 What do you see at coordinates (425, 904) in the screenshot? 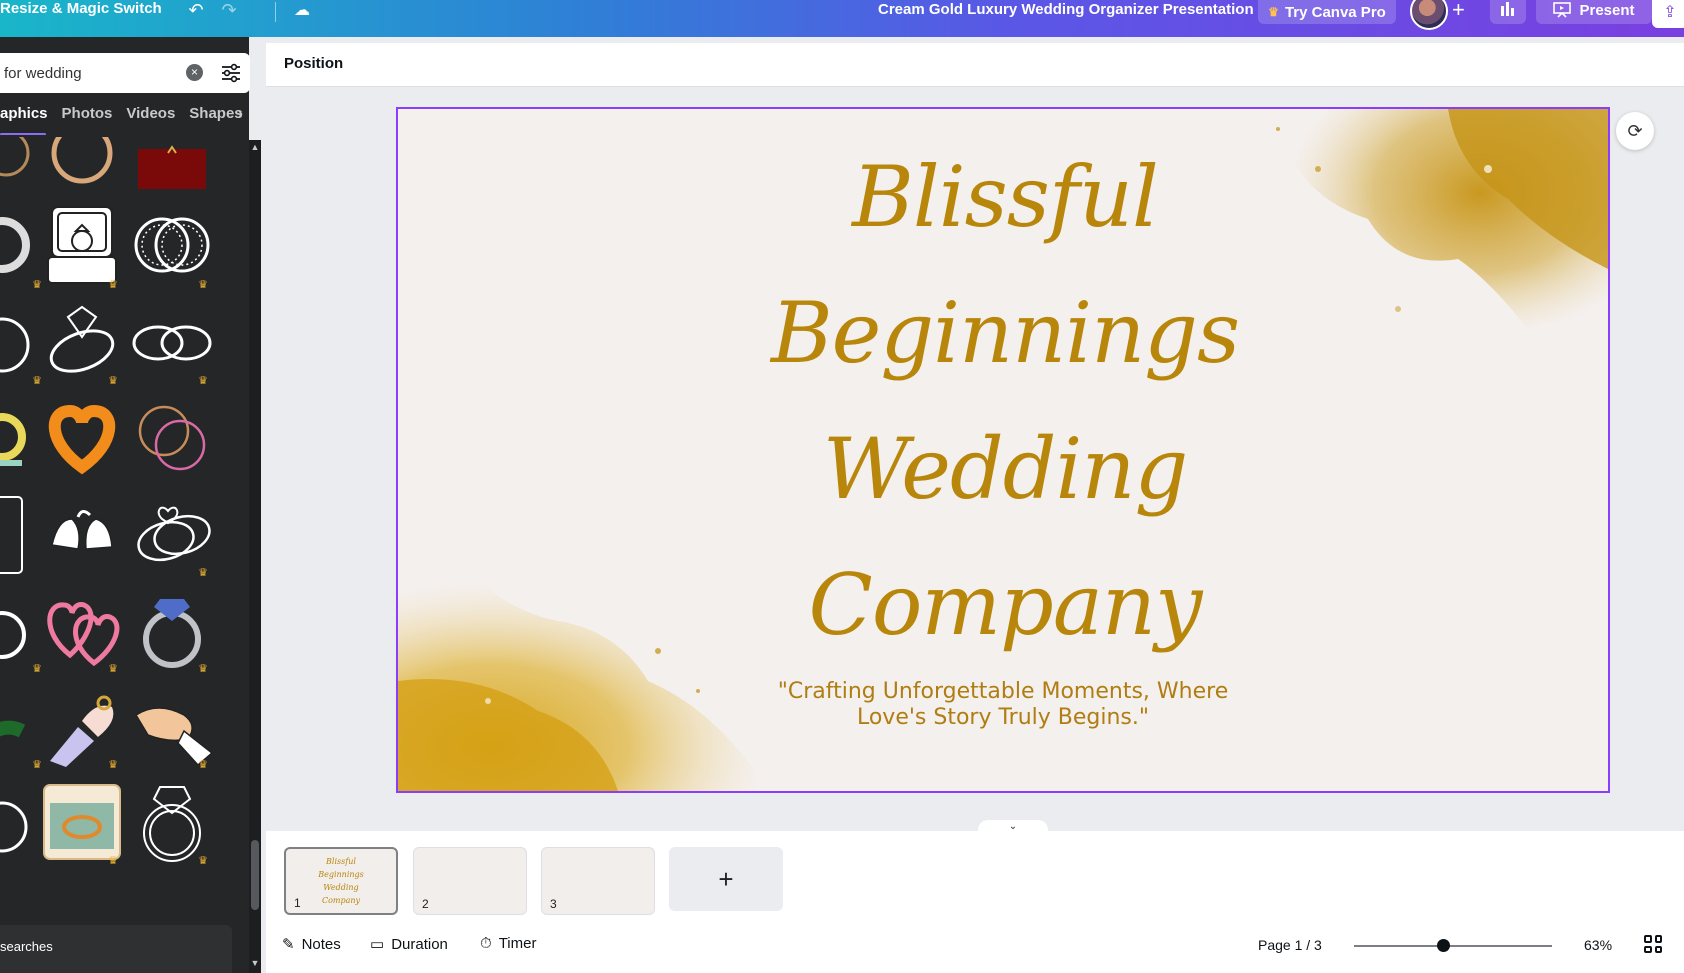
I see `page-number: 2` at bounding box center [425, 904].